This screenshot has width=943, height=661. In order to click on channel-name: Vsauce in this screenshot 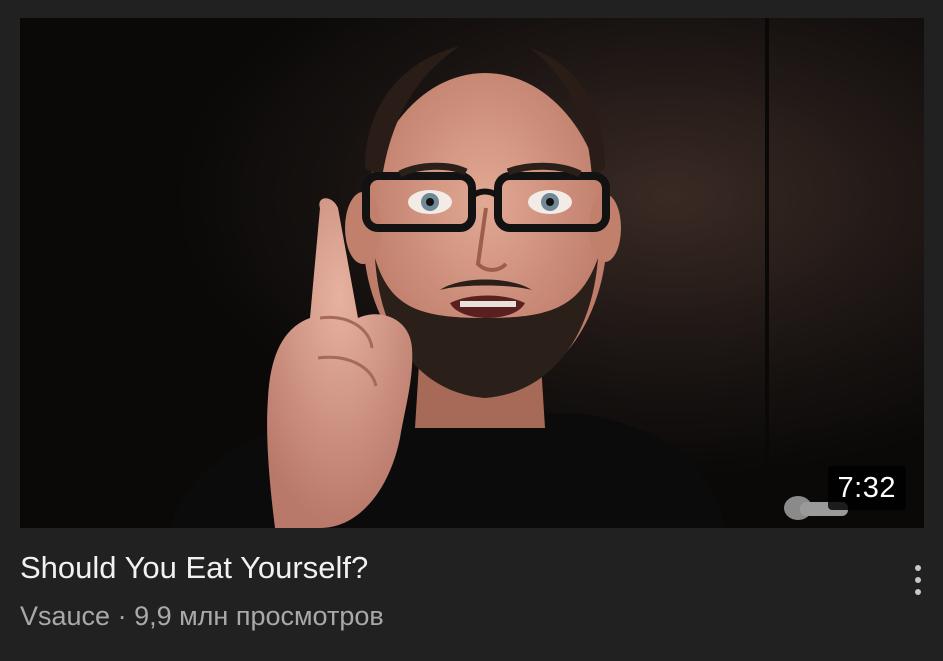, I will do `click(65, 616)`.